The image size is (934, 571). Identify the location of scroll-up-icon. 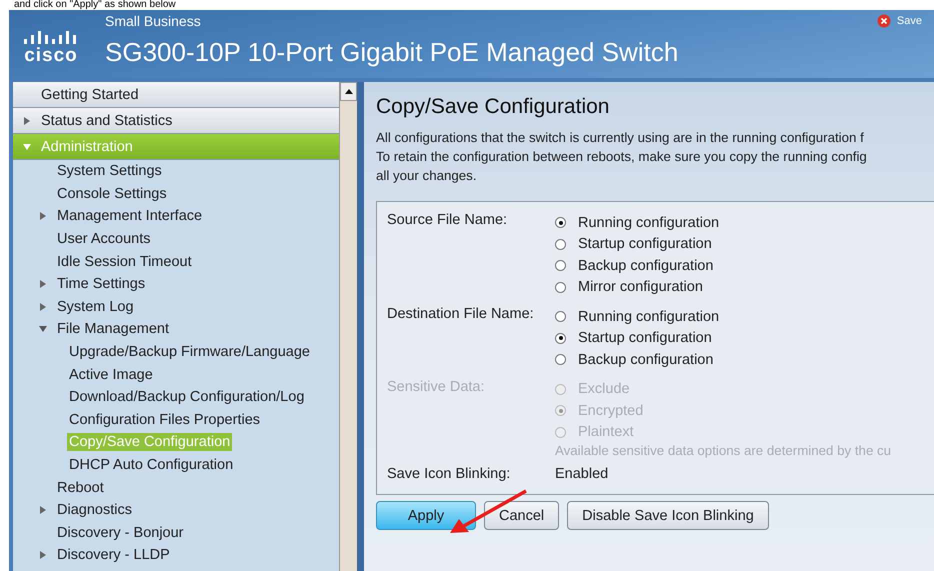
(348, 91).